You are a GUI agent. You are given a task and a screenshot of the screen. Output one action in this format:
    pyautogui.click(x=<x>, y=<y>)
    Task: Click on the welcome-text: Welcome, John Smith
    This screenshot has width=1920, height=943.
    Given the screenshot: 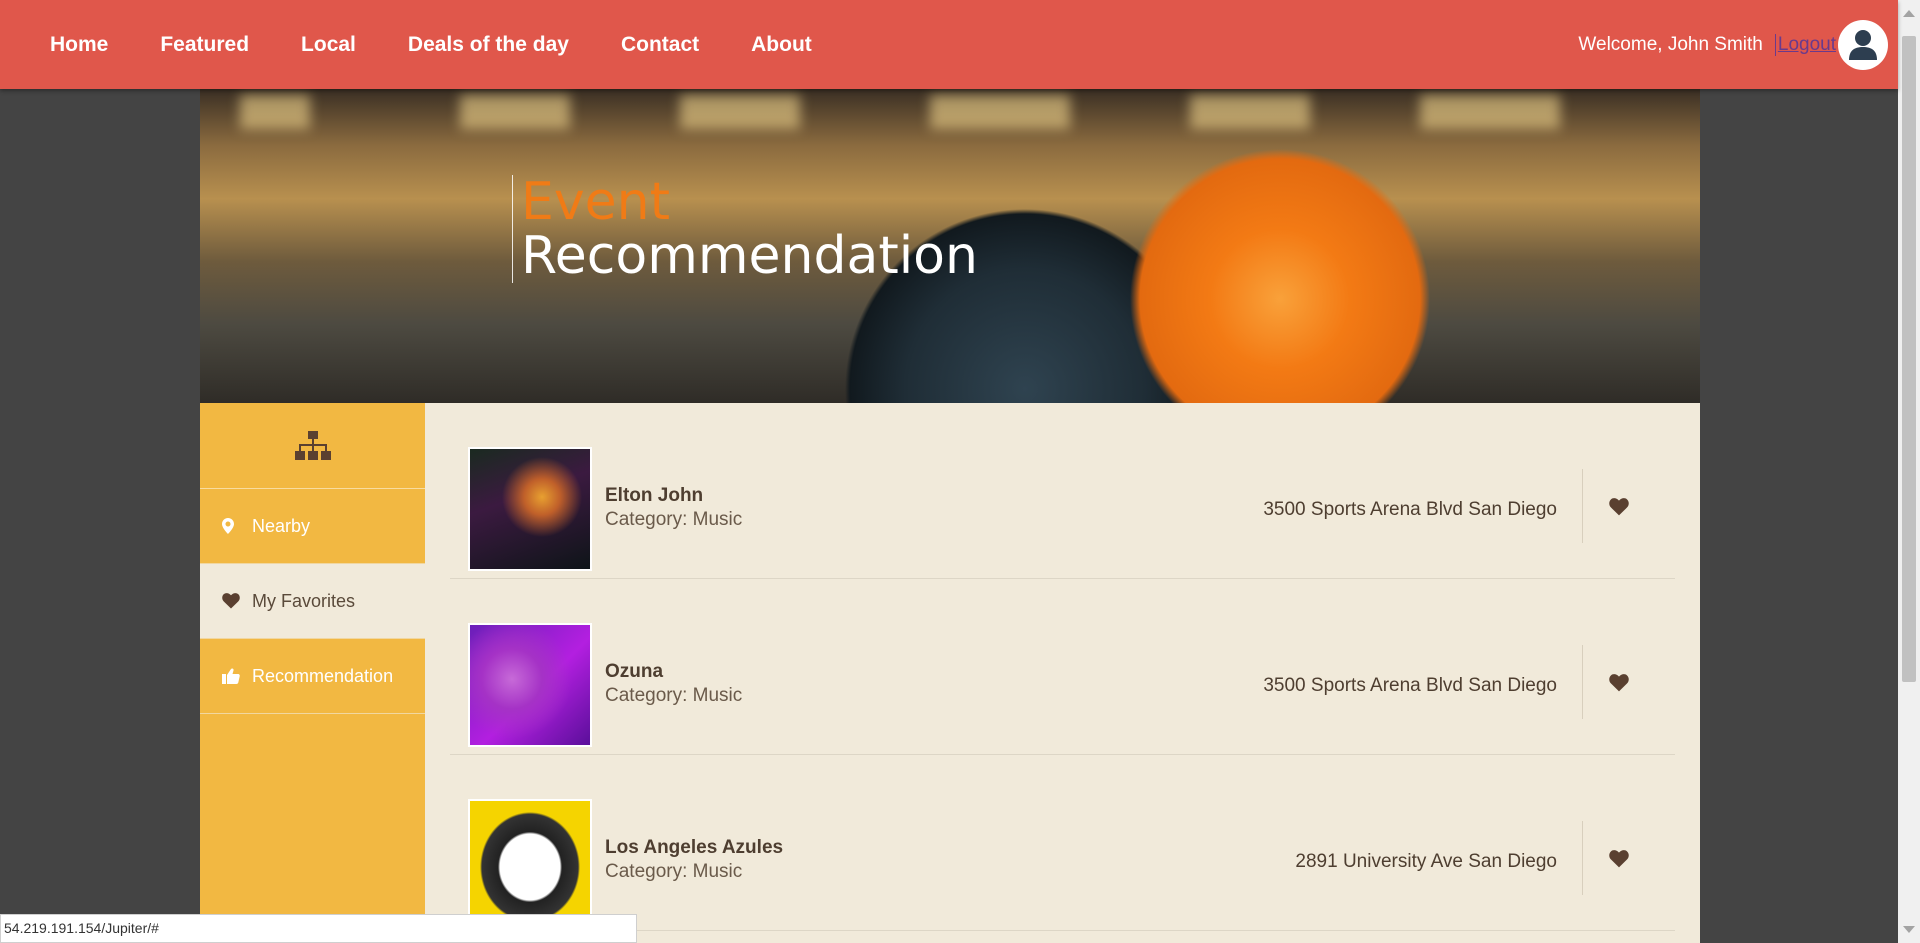 What is the action you would take?
    pyautogui.click(x=1670, y=44)
    